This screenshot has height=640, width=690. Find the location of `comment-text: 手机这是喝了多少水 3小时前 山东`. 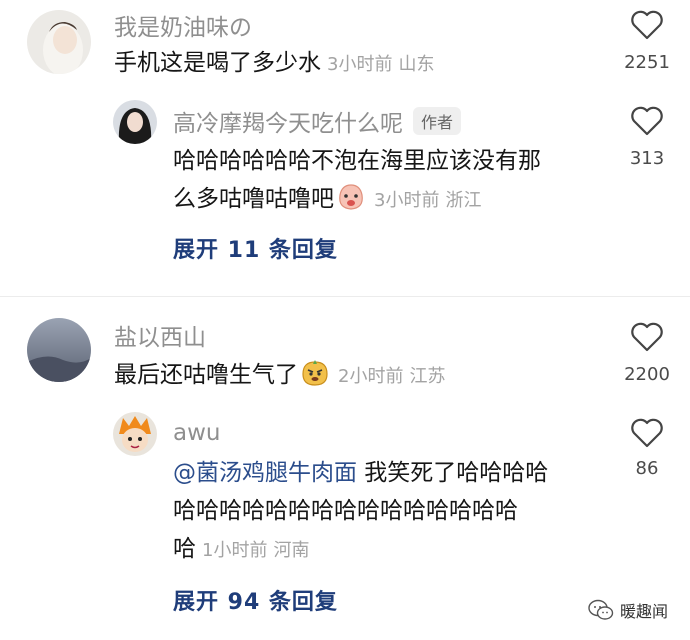

comment-text: 手机这是喝了多少水 3小时前 山东 is located at coordinates (274, 64).